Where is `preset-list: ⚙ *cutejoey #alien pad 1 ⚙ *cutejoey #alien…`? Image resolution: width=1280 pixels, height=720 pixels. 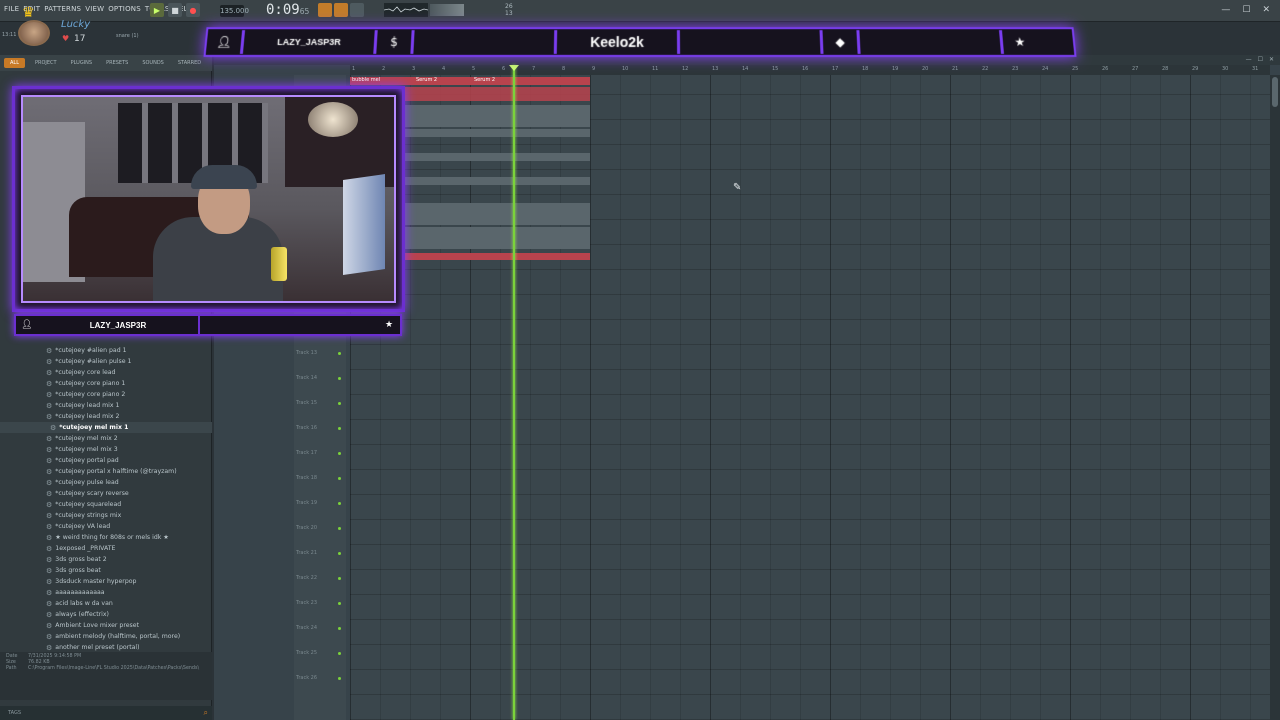
preset-list: ⚙ *cutejoey #alien pad 1 ⚙ *cutejoey #alien… is located at coordinates (106, 499).